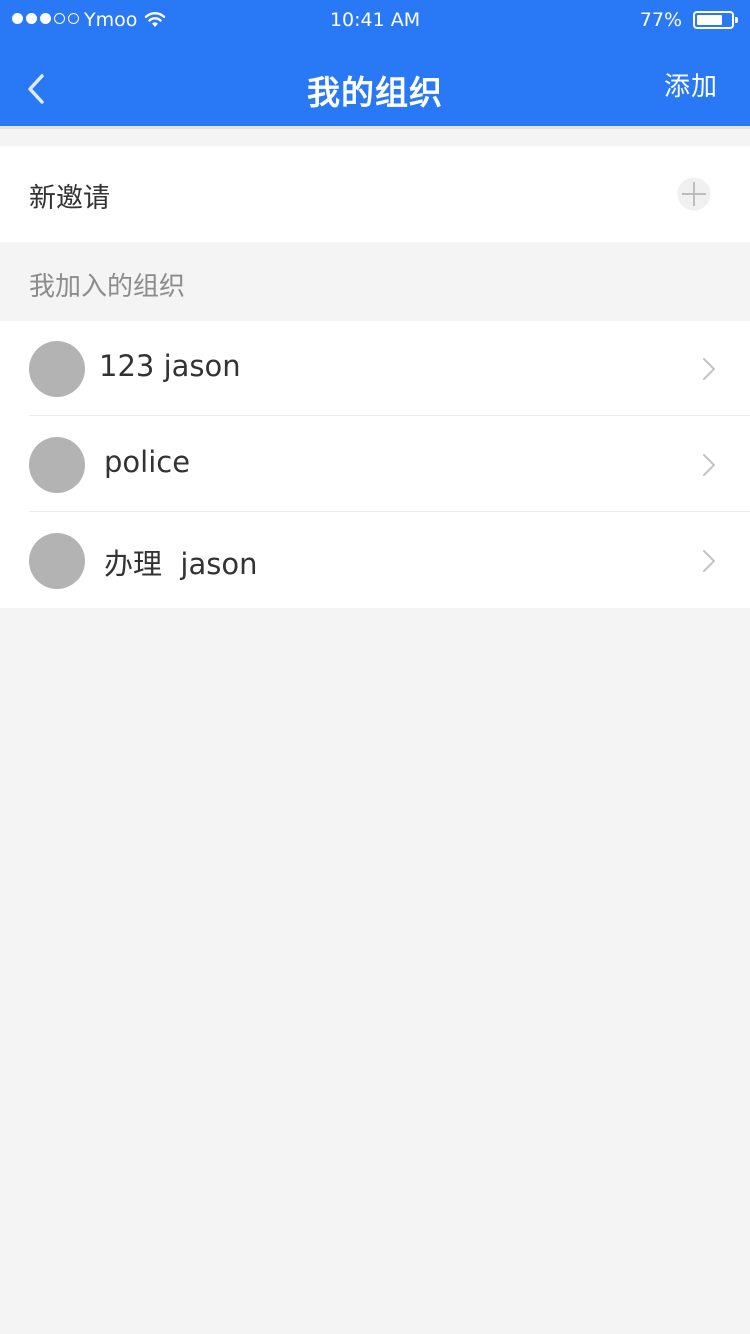 This screenshot has height=1334, width=750. Describe the element at coordinates (375, 92) in the screenshot. I see `page-title: 我的组织` at that location.